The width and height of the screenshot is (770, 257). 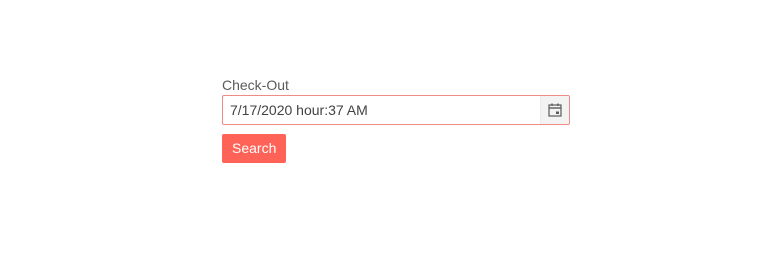 I want to click on search-button: Search, so click(x=254, y=148).